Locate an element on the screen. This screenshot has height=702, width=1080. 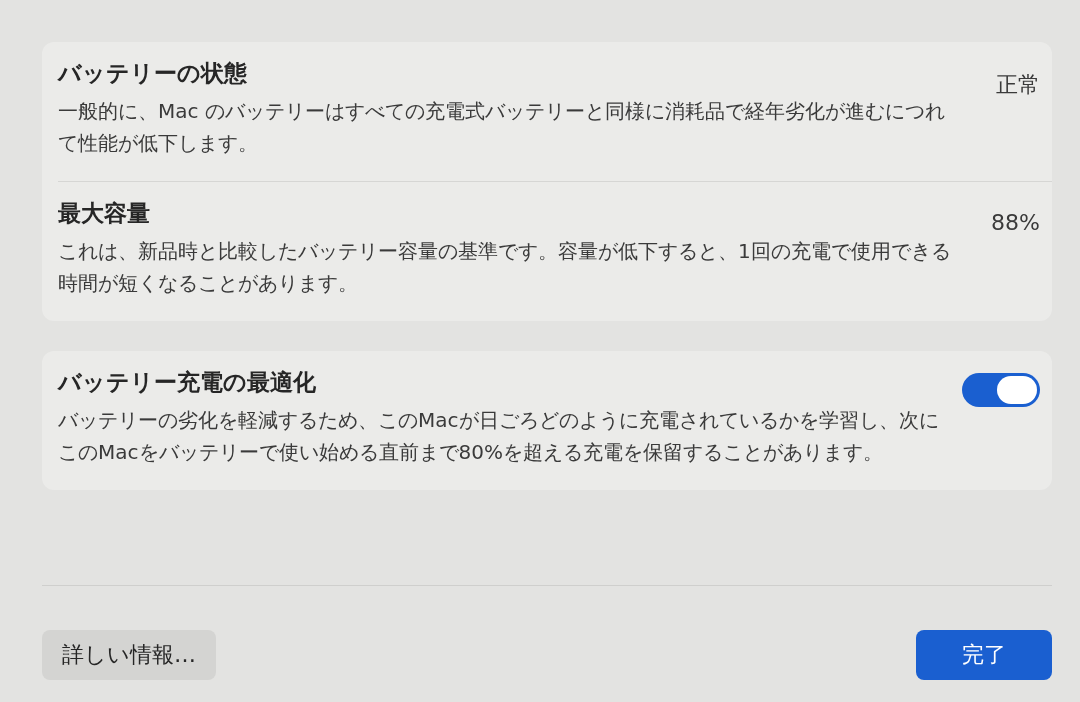
setting-description: 一般的に、Mac のバッテリーはすべての充電式バッテリーと同様に消耗品で経年劣化が進むにつれて性能が低下します。 is located at coordinates (502, 127).